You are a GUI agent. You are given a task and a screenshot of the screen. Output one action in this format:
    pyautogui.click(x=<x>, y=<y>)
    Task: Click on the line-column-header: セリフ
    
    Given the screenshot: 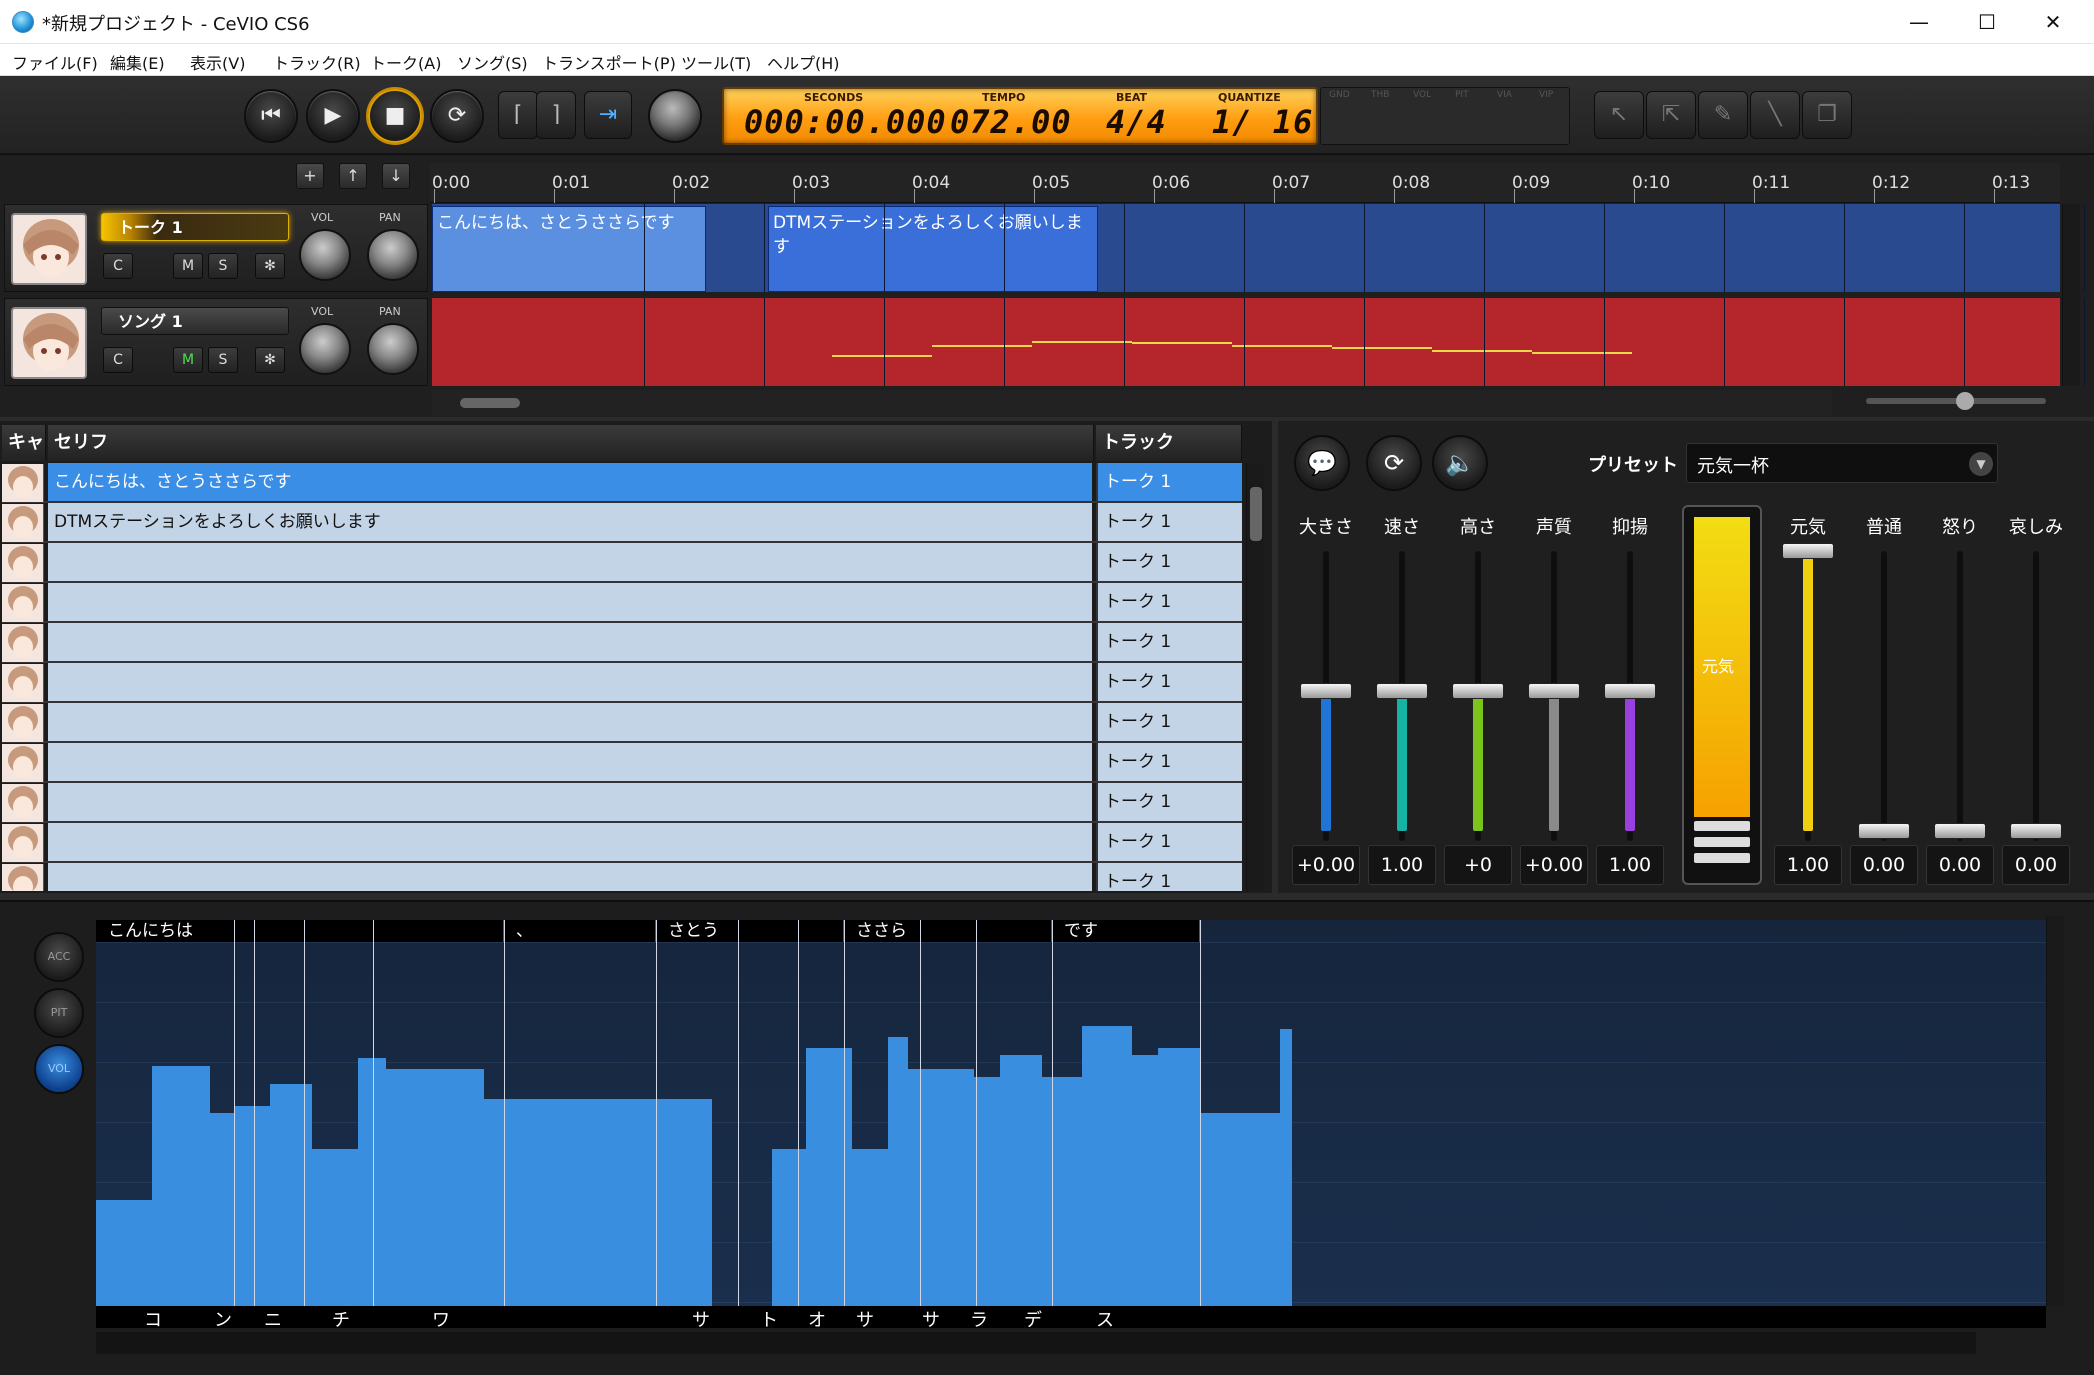 What is the action you would take?
    pyautogui.click(x=571, y=443)
    